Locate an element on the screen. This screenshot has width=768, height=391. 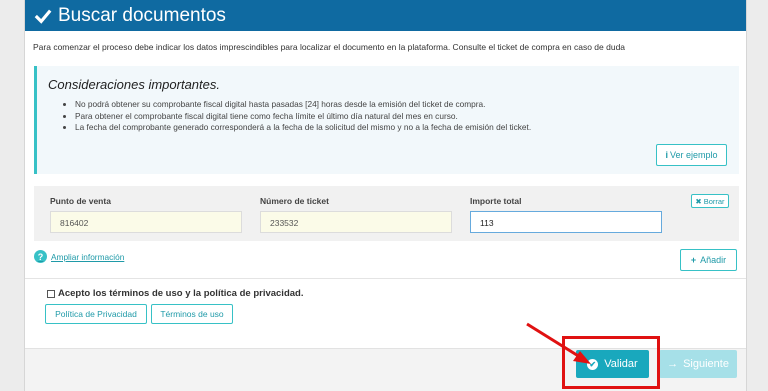
politica-privacidad-button: Política de Privacidad is located at coordinates (96, 314).